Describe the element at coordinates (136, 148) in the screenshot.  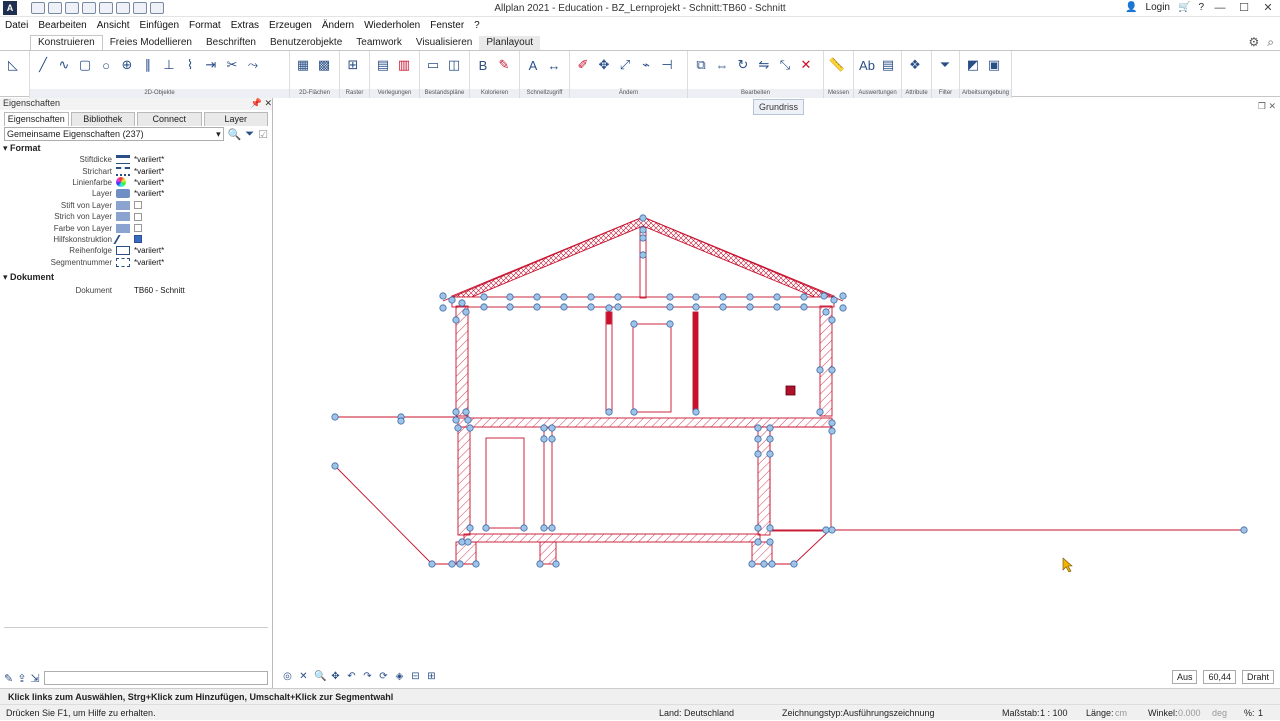
I see `section-format: ▾ Format` at that location.